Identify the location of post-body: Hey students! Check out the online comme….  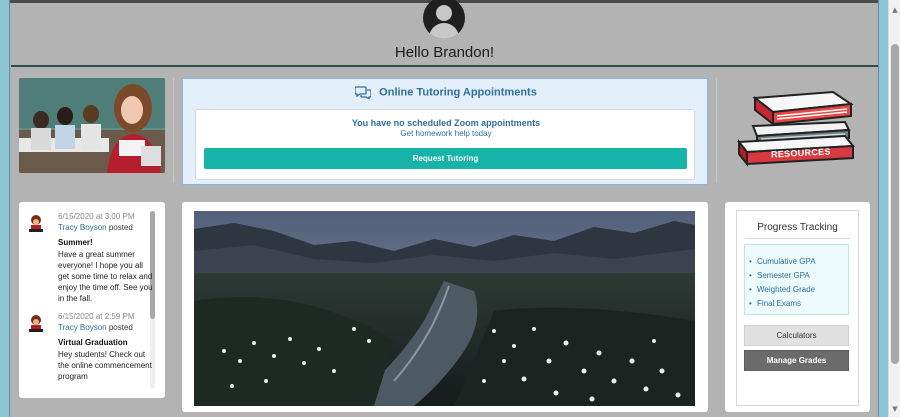
(105, 365).